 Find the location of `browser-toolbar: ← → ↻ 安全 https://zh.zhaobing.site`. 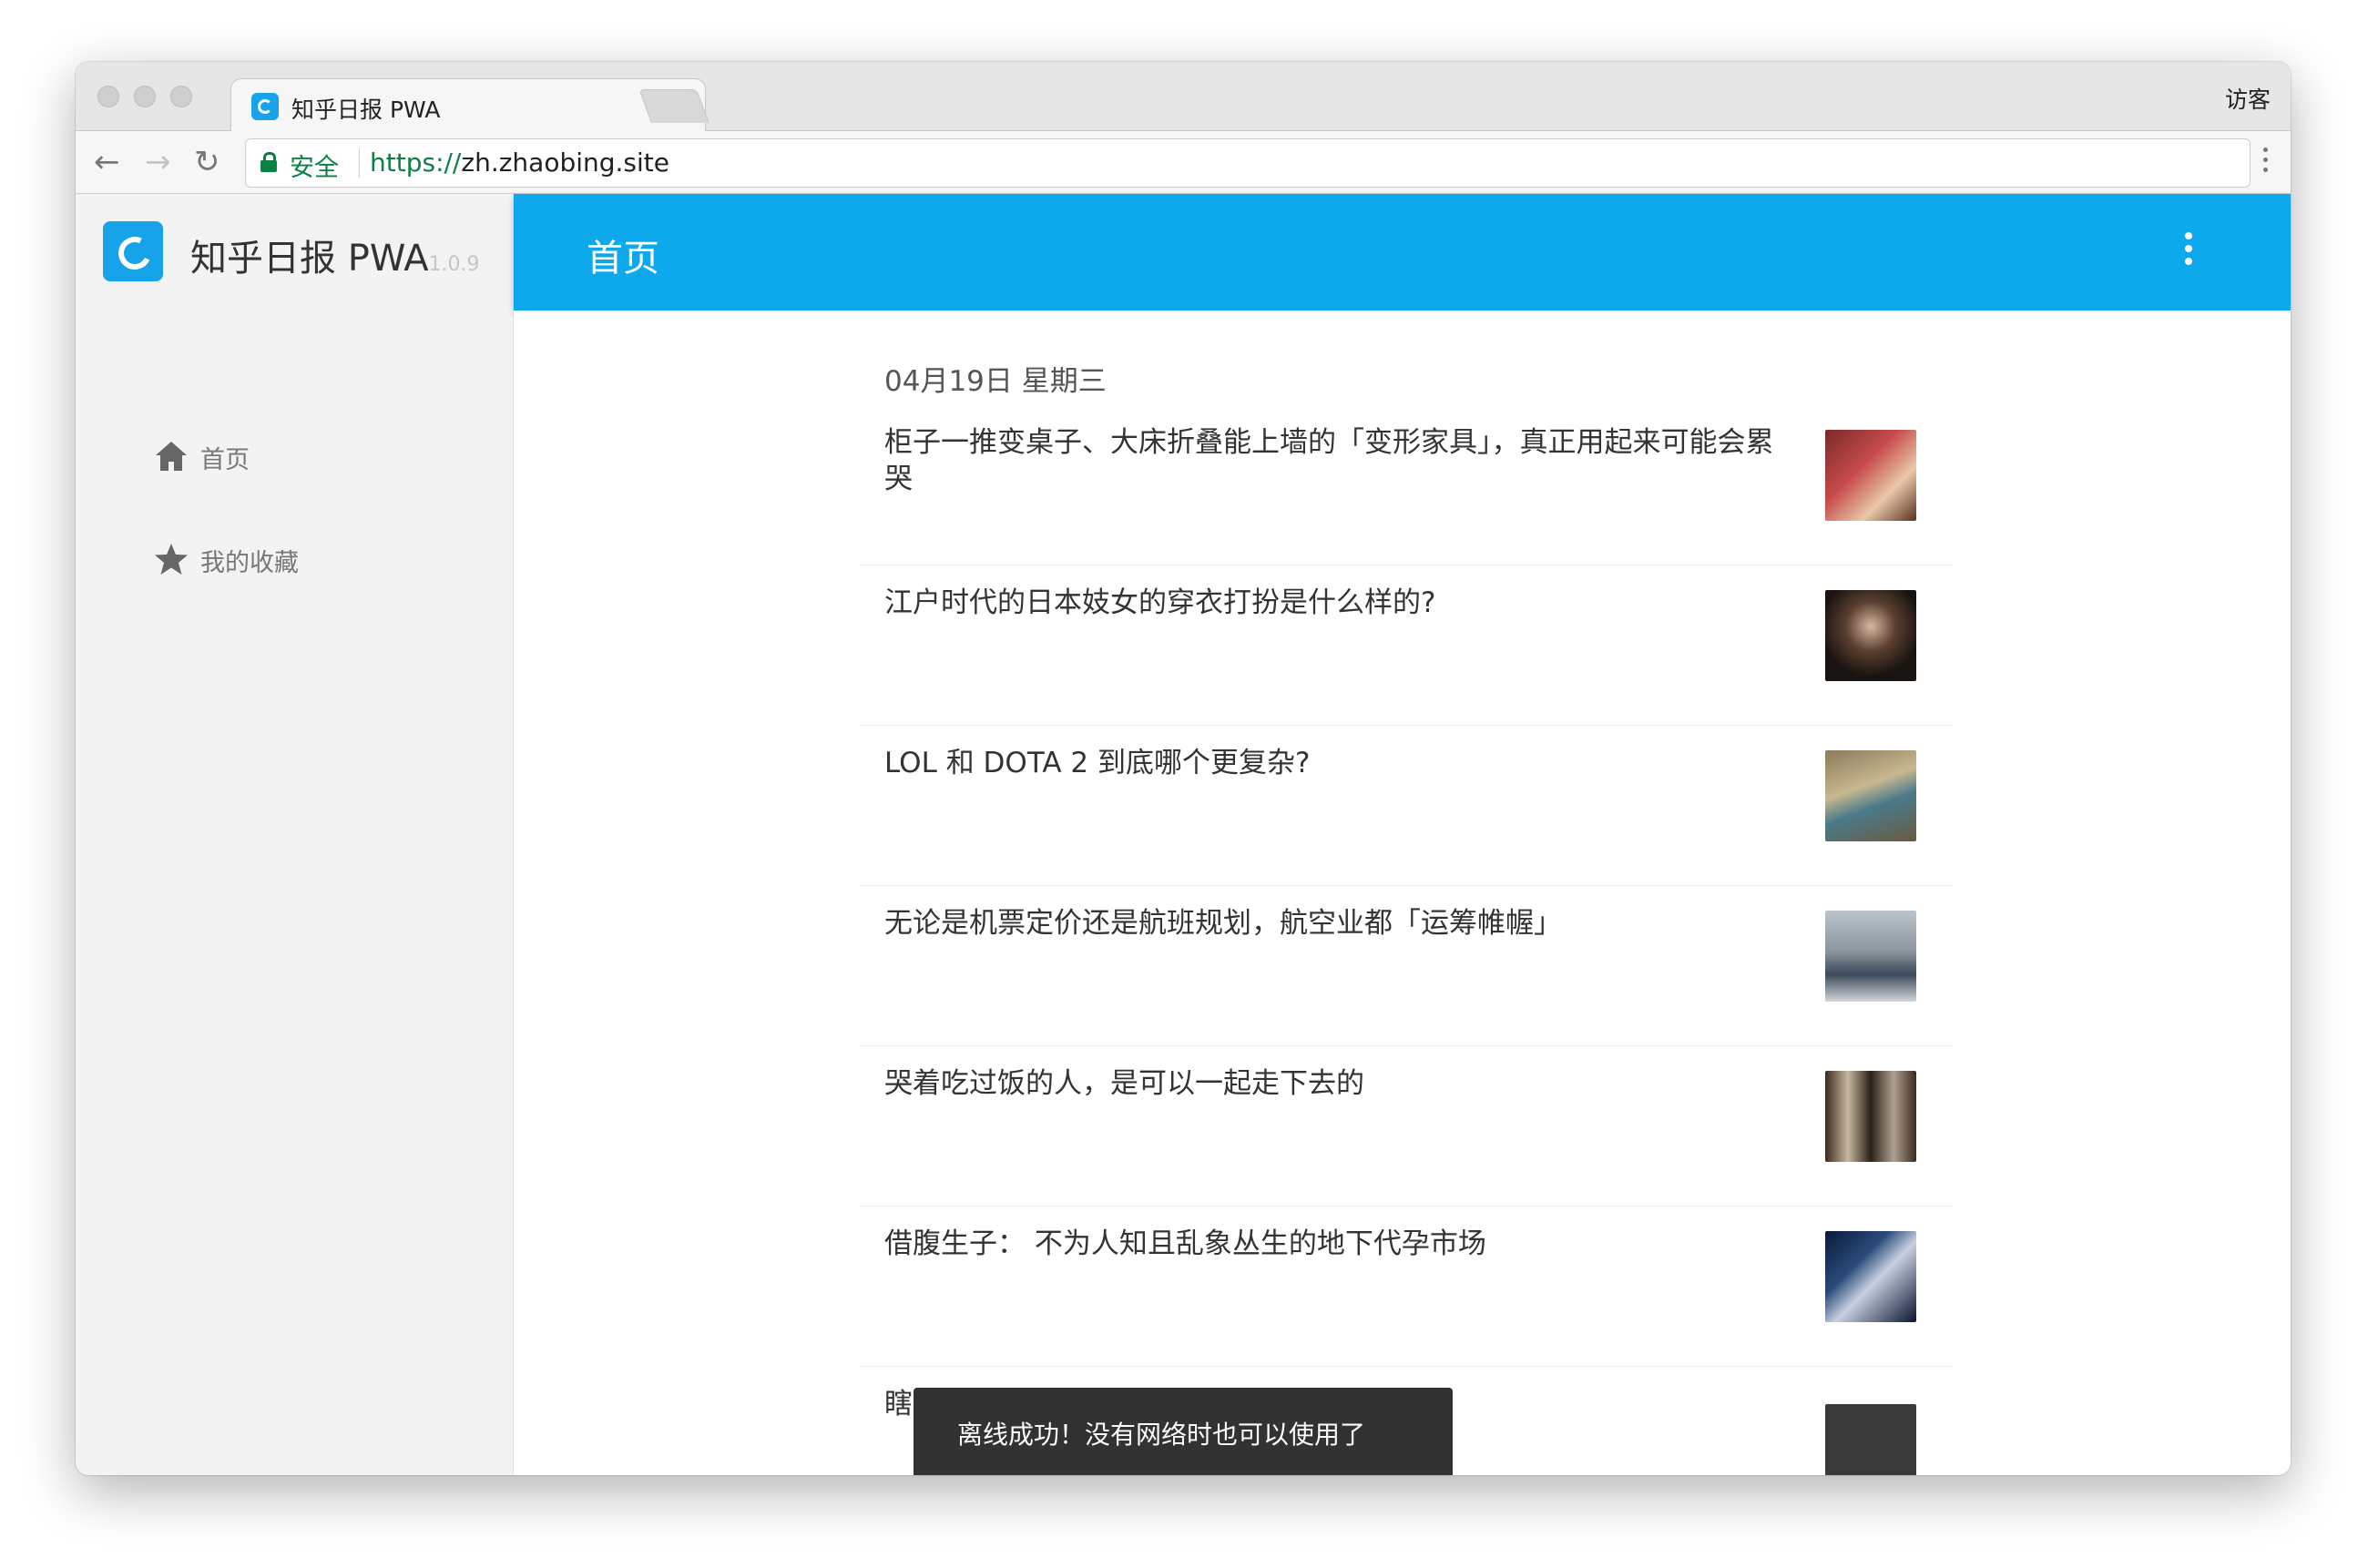

browser-toolbar: ← → ↻ 安全 https://zh.zhaobing.site is located at coordinates (1183, 162).